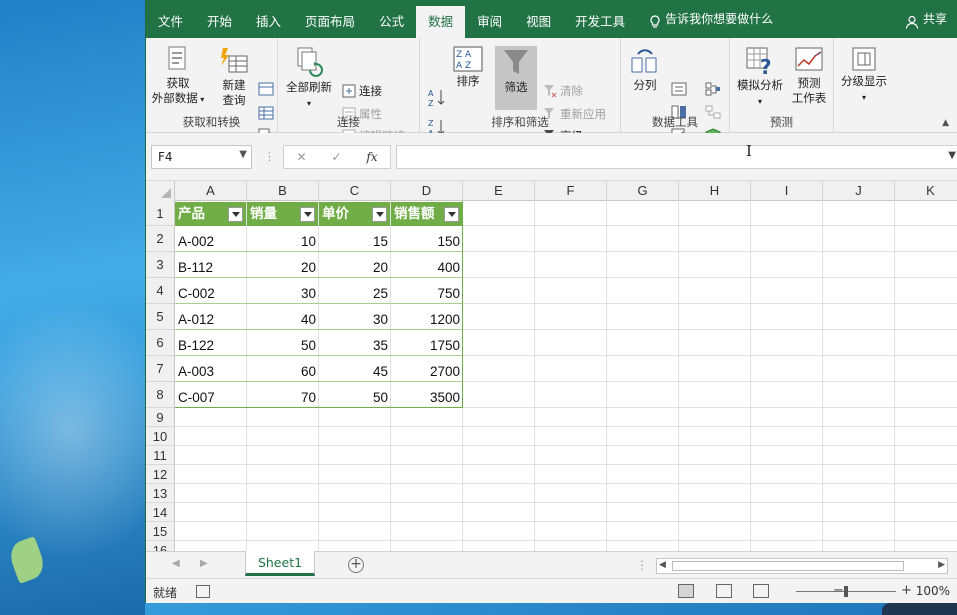  What do you see at coordinates (283, 191) in the screenshot?
I see `column-header: B` at bounding box center [283, 191].